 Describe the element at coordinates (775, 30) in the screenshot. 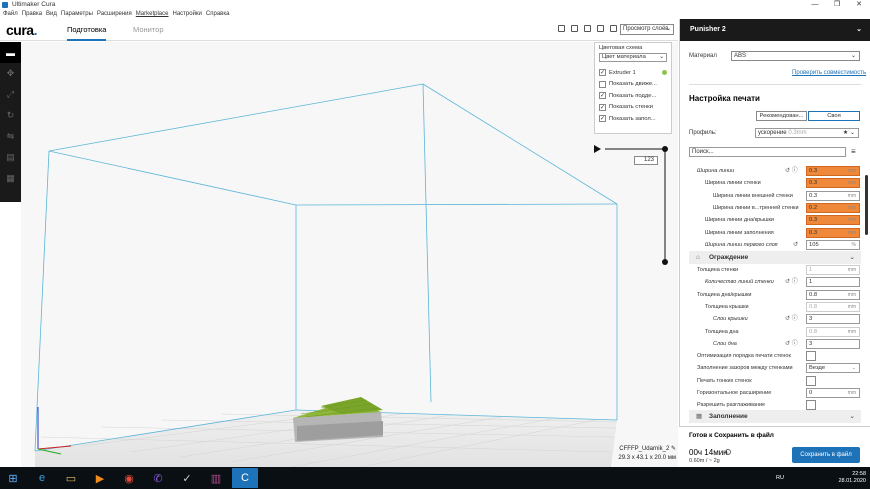

I see `printer-selector: Punisher 2 ⌄` at that location.